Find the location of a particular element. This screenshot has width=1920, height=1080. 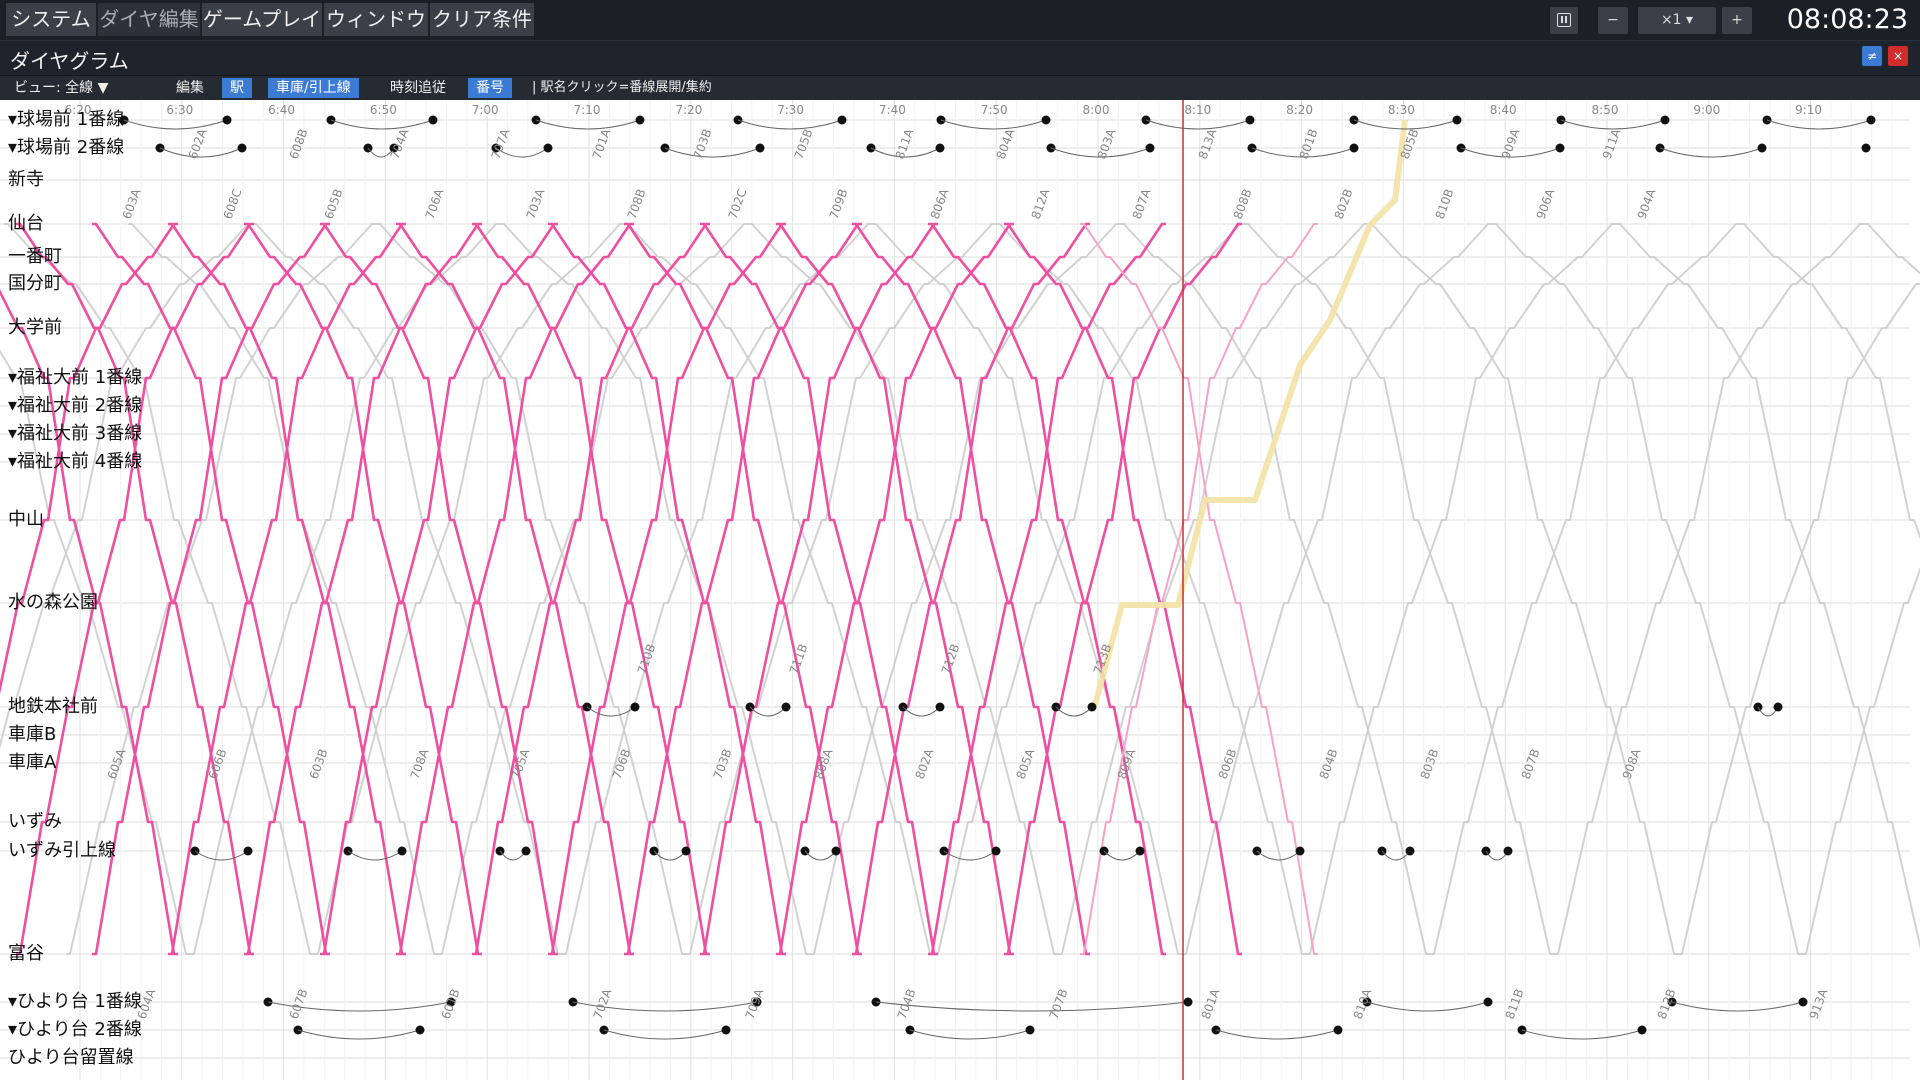

train-number-label: 708B is located at coordinates (637, 204).